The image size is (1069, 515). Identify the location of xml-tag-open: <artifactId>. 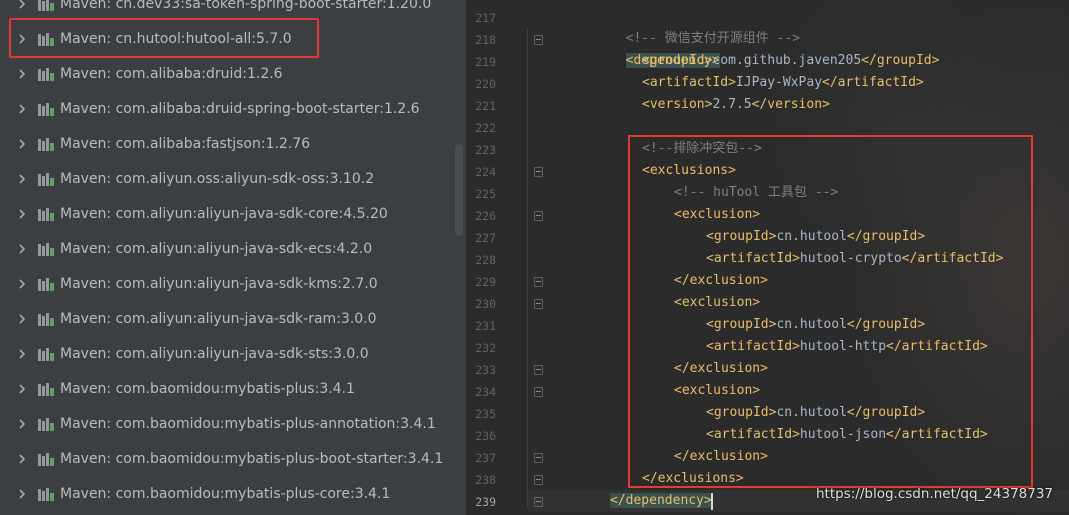
(753, 434).